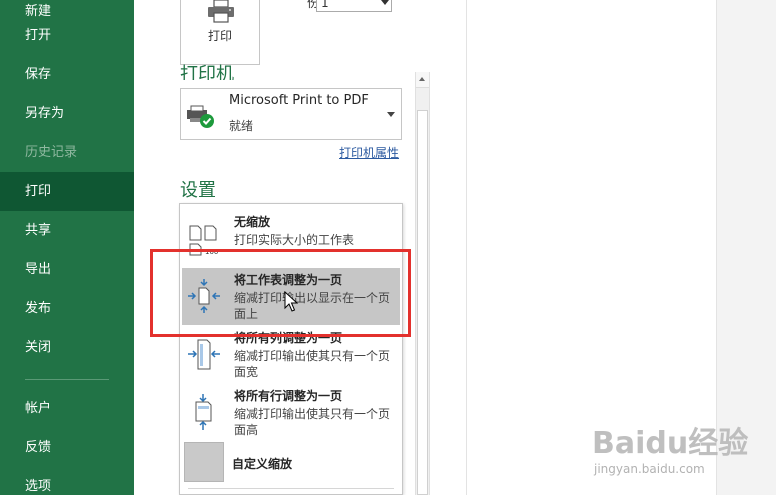 This screenshot has height=495, width=776. I want to click on option-description: 缩减打印输出使其只有一个页面高, so click(312, 422).